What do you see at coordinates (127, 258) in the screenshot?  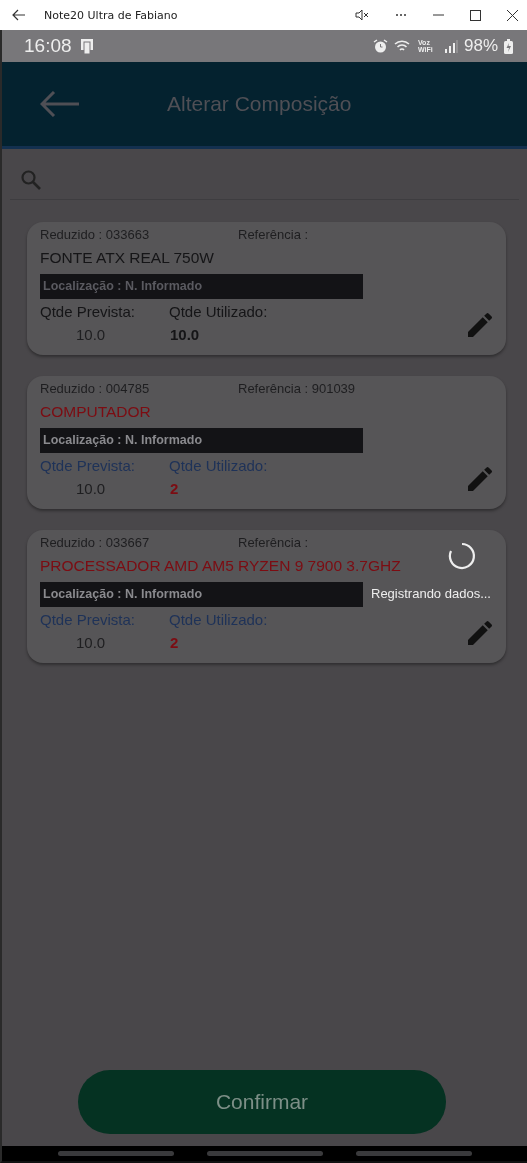 I see `product-name: FONTE ATX REAL 750W` at bounding box center [127, 258].